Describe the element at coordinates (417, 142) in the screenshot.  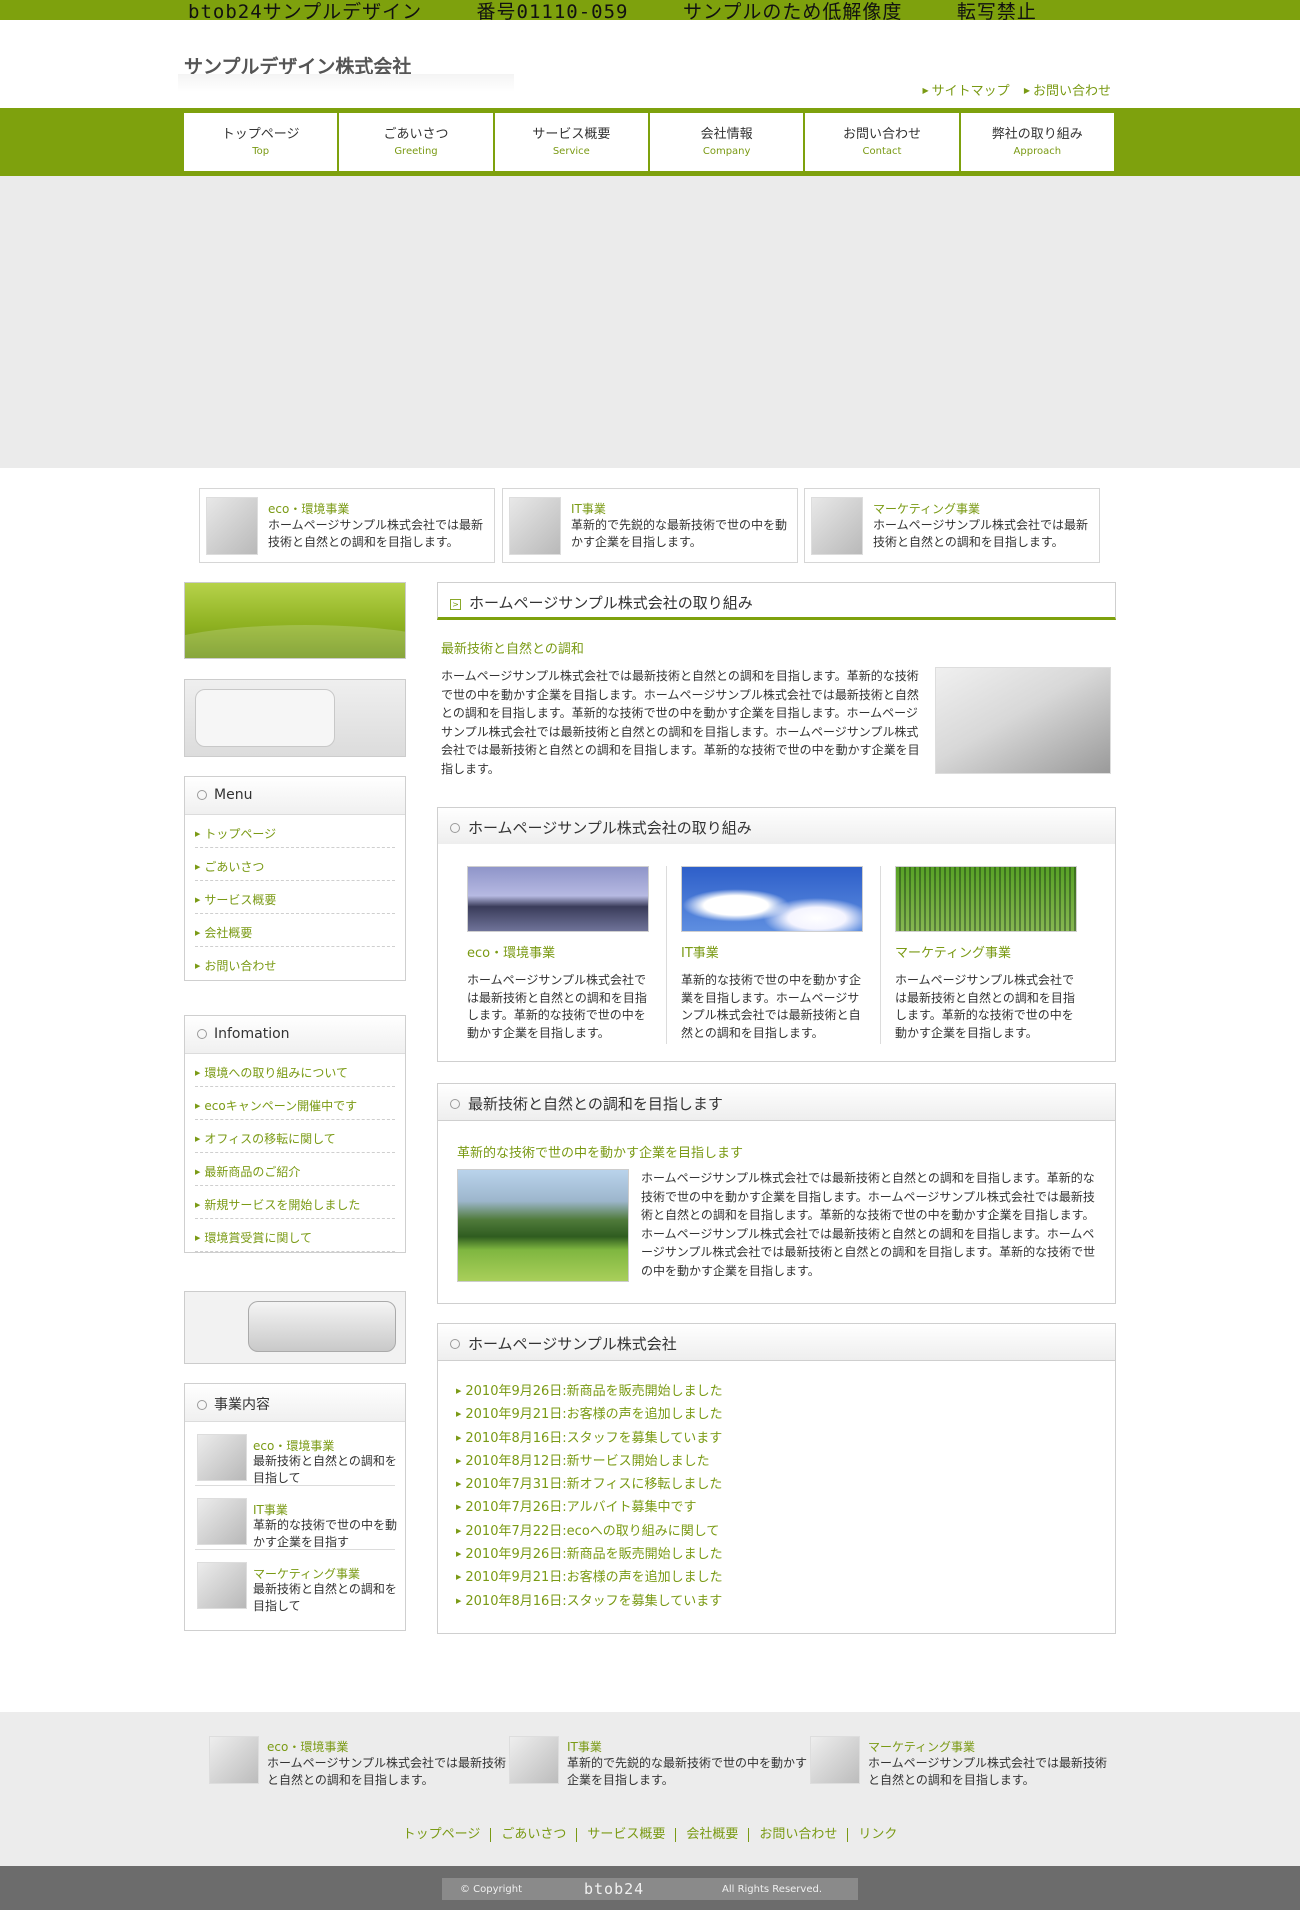
I see `nav-greeting: ごあいさつ Greeting` at that location.